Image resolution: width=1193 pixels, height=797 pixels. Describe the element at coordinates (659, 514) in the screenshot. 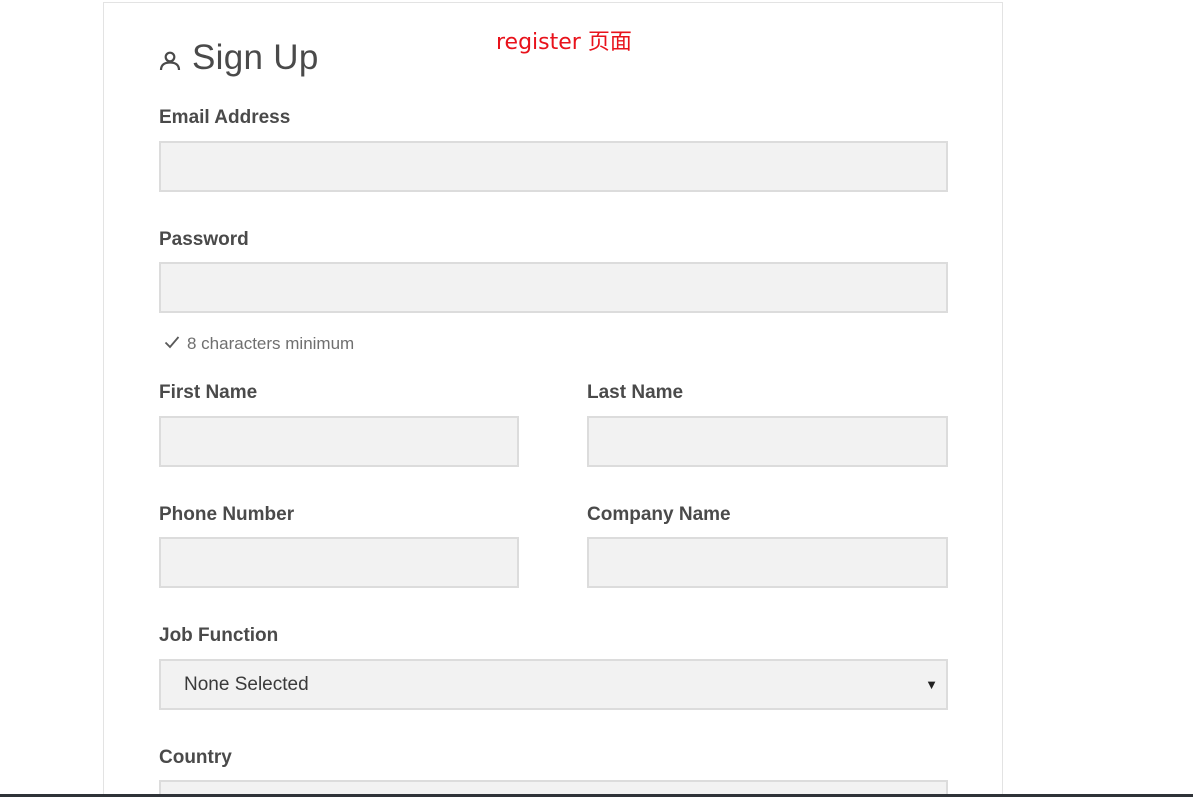

I see `company-label: Company Name` at that location.